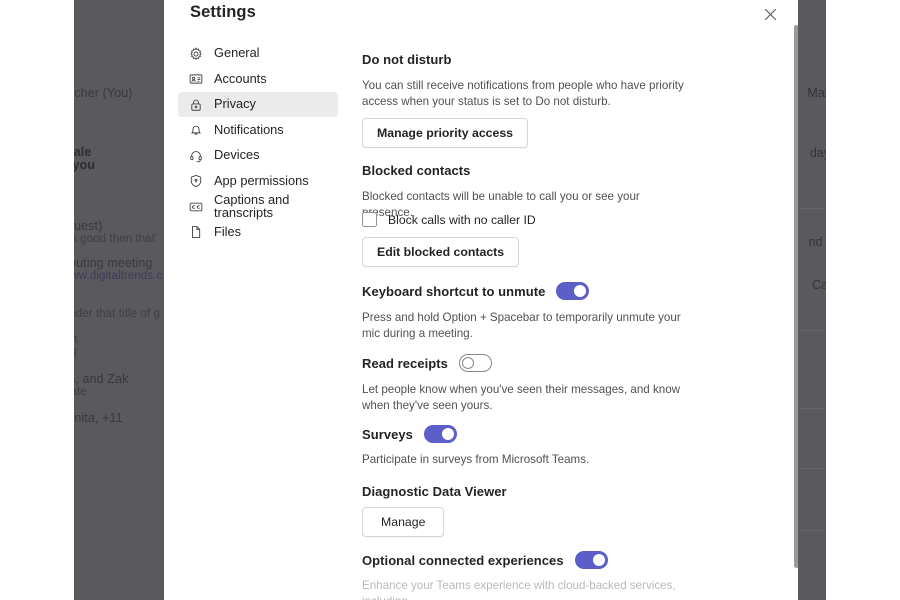  I want to click on surveys-row: Surveys, so click(409, 434).